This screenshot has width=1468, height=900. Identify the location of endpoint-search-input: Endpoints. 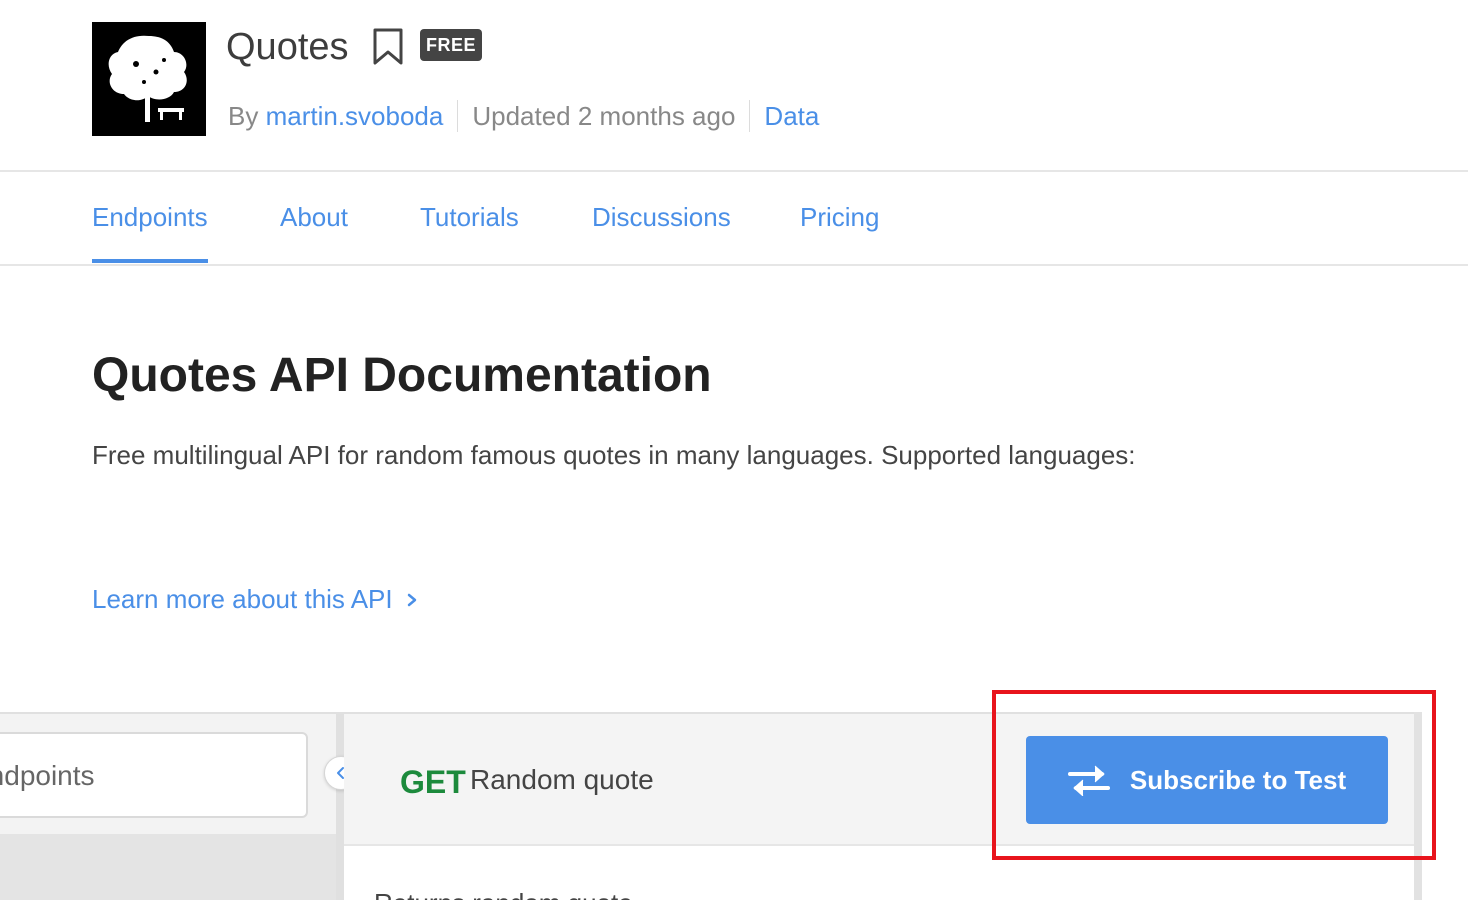
(154, 775).